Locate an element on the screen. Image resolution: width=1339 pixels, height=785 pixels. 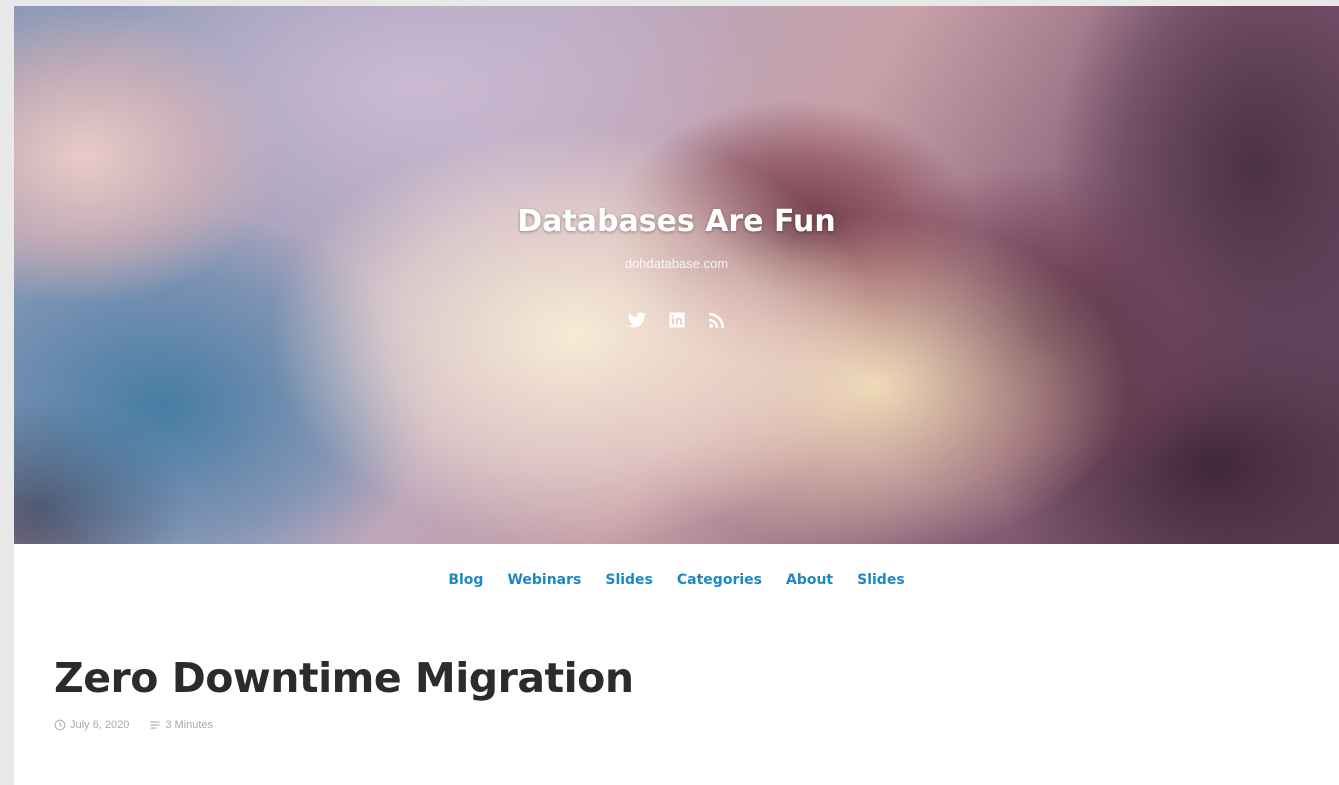
clock-icon is located at coordinates (60, 725).